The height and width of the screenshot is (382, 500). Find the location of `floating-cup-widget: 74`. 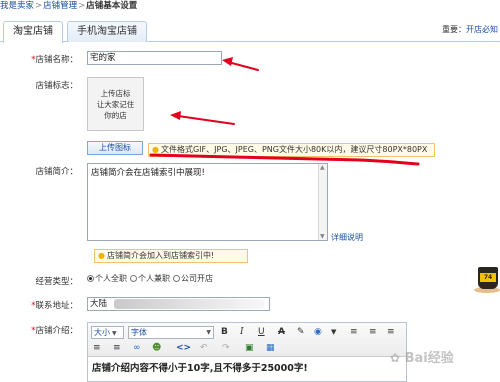

floating-cup-widget: 74 is located at coordinates (487, 280).